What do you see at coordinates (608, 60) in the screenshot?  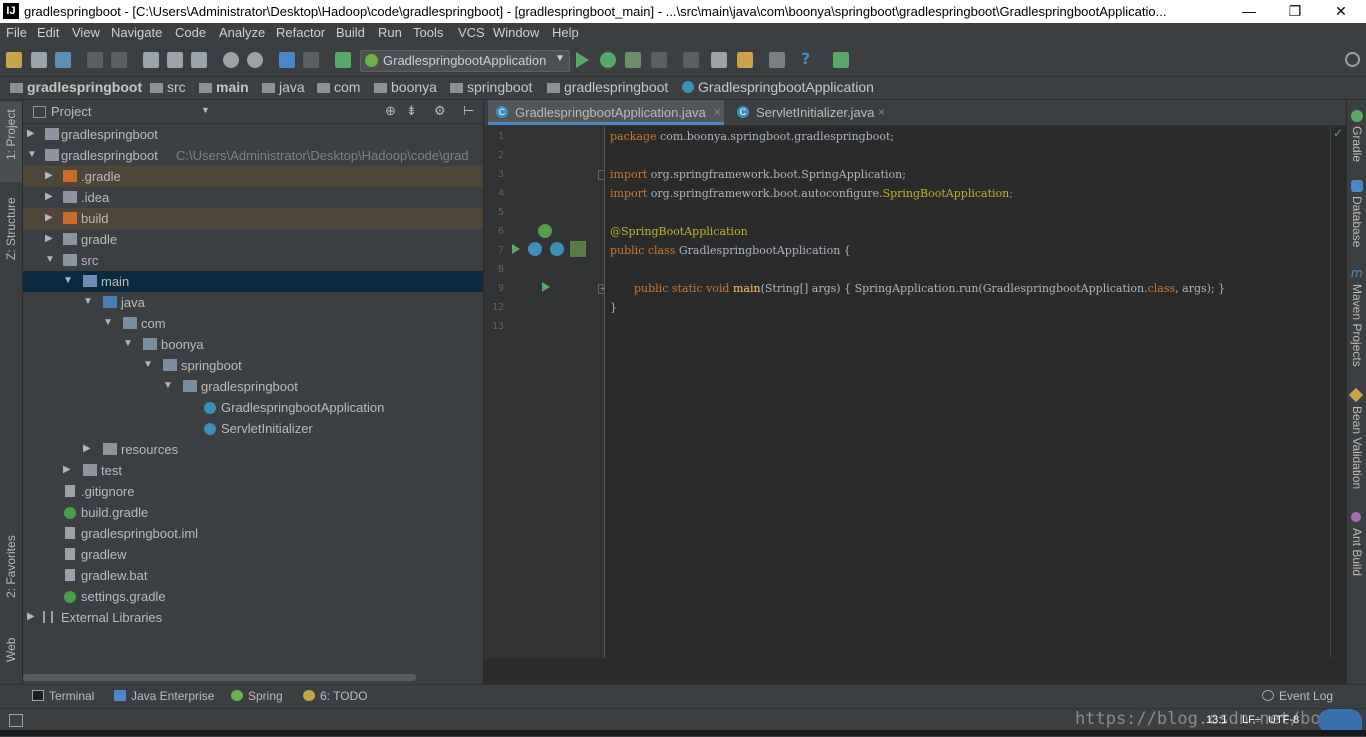 I see `debug-icon` at bounding box center [608, 60].